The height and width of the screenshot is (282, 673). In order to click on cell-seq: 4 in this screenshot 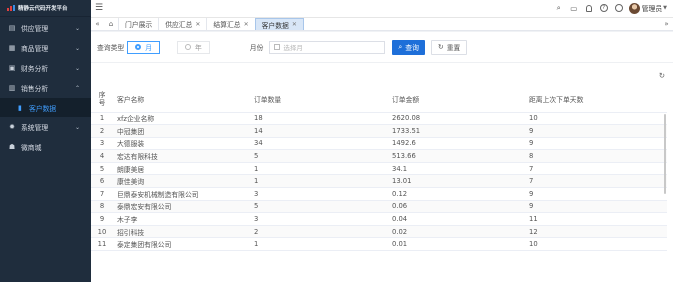, I will do `click(102, 156)`.